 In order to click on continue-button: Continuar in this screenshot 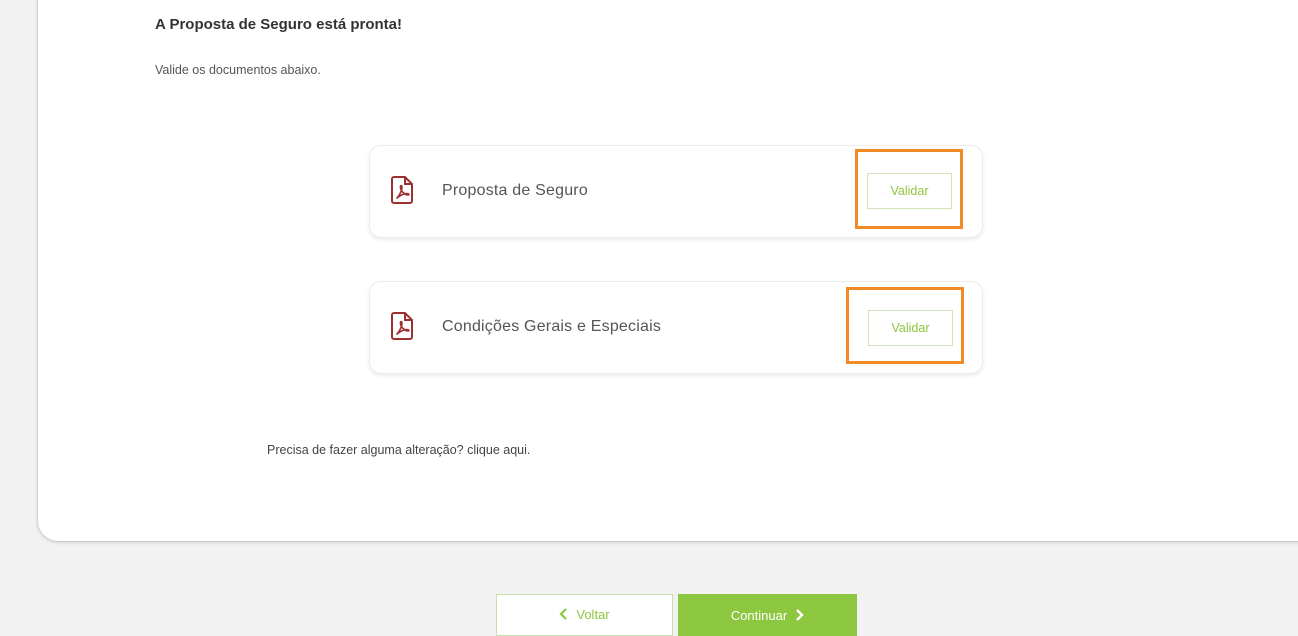, I will do `click(767, 615)`.